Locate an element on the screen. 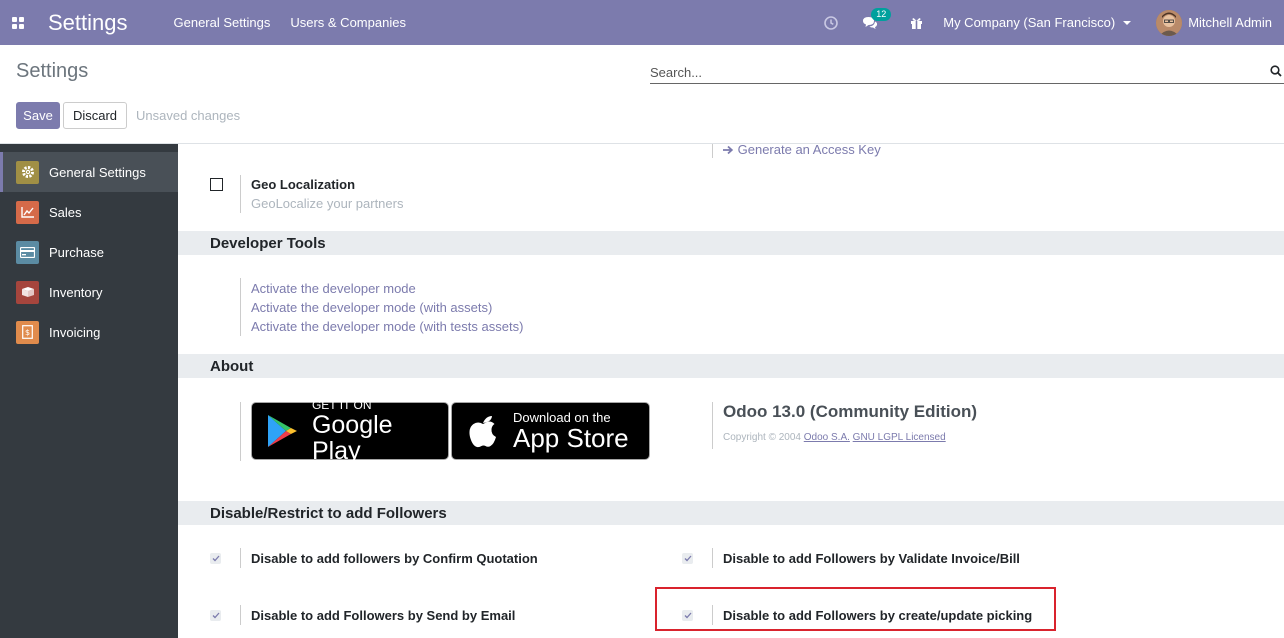  unsaved-changes-text: Unsaved changes is located at coordinates (188, 115).